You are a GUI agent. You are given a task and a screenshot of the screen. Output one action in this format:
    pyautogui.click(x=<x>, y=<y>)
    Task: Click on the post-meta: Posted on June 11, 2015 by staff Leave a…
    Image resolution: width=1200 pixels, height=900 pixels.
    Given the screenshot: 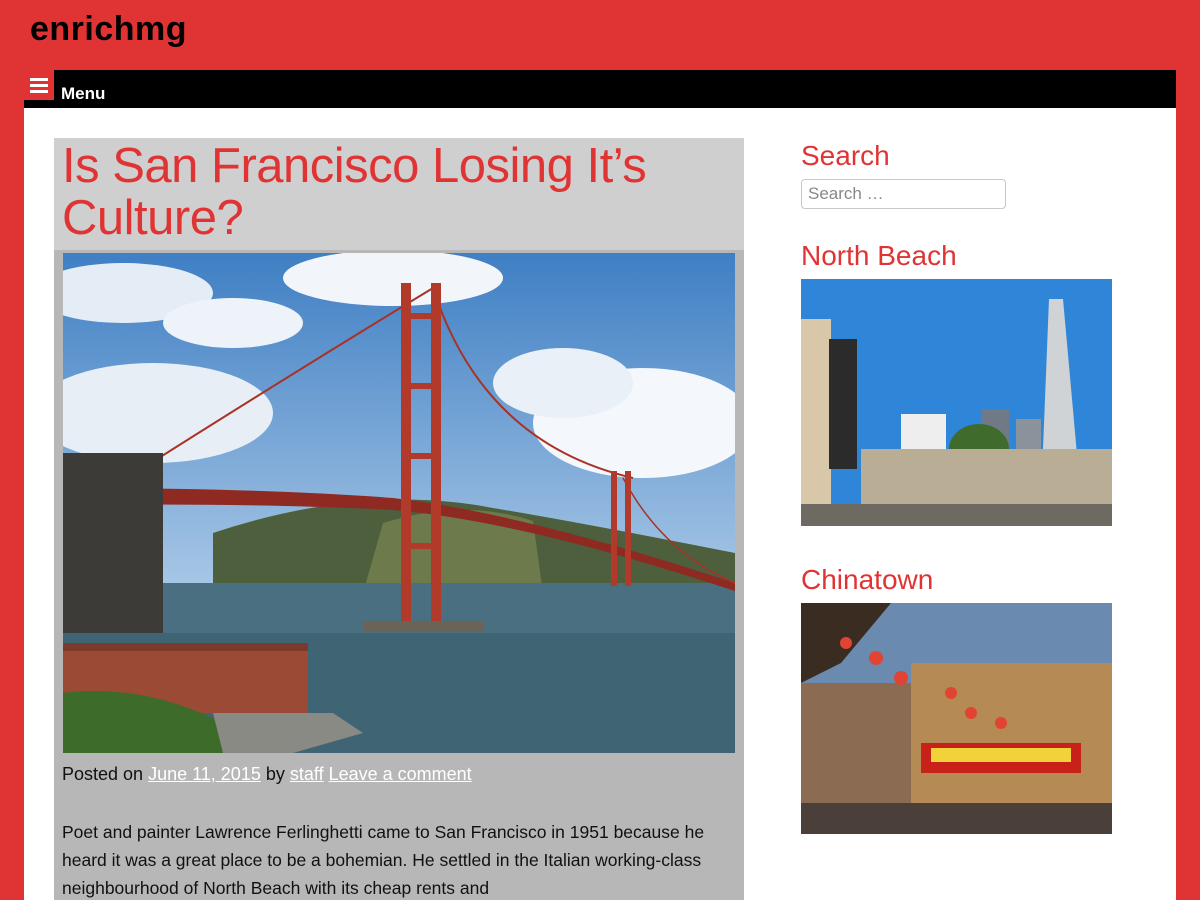 What is the action you would take?
    pyautogui.click(x=267, y=774)
    